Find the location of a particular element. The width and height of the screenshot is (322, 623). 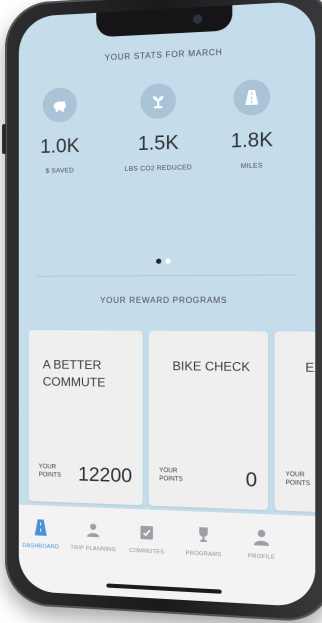

carousel-dot-active is located at coordinates (158, 261).